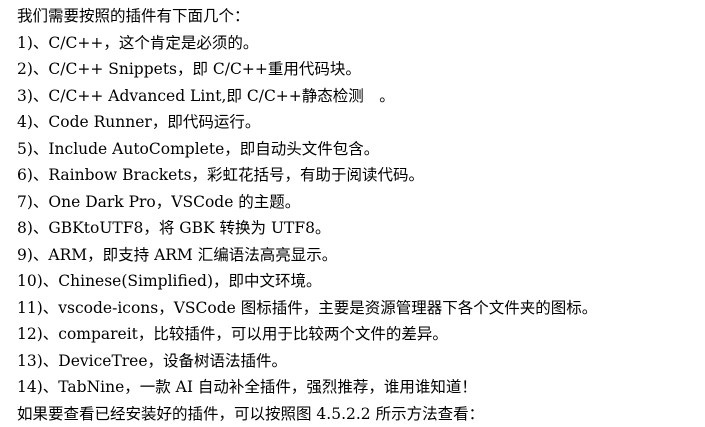  Describe the element at coordinates (359, 334) in the screenshot. I see `list-item-12: 12)、compareit，比较插件，可以用于比较两个文件的差异。` at that location.